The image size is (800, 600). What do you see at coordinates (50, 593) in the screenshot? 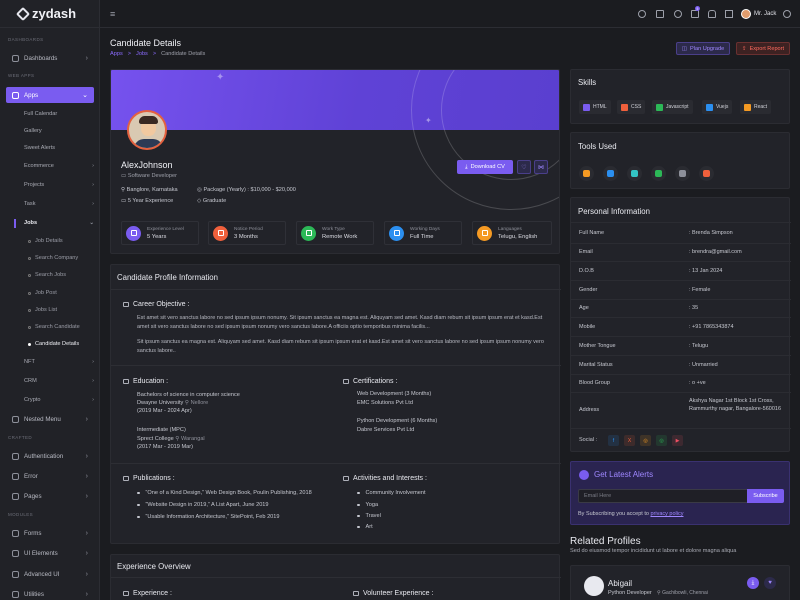
I see `sidebar-item-utilities: Utilities ›` at bounding box center [50, 593].